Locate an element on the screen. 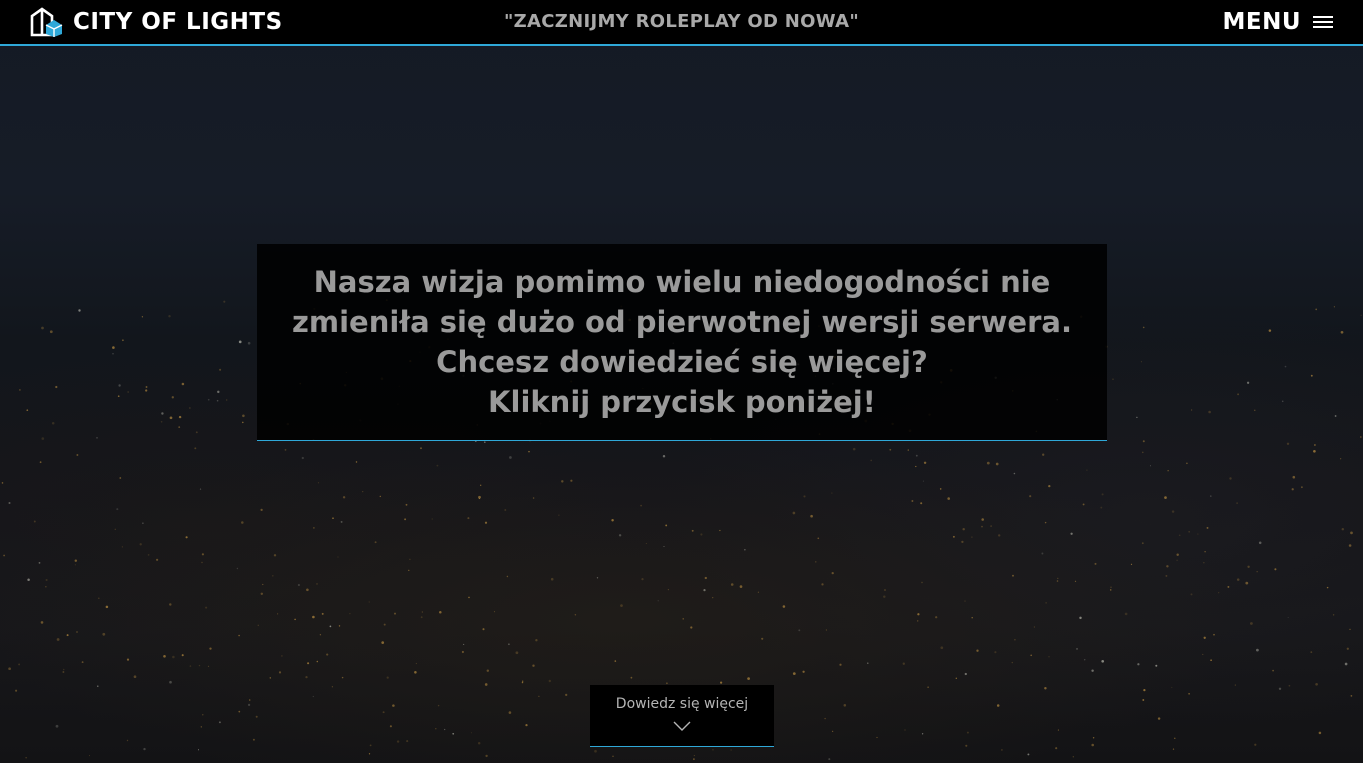 The height and width of the screenshot is (763, 1363). learn-more-label: Dowiedz się więcej is located at coordinates (682, 704).